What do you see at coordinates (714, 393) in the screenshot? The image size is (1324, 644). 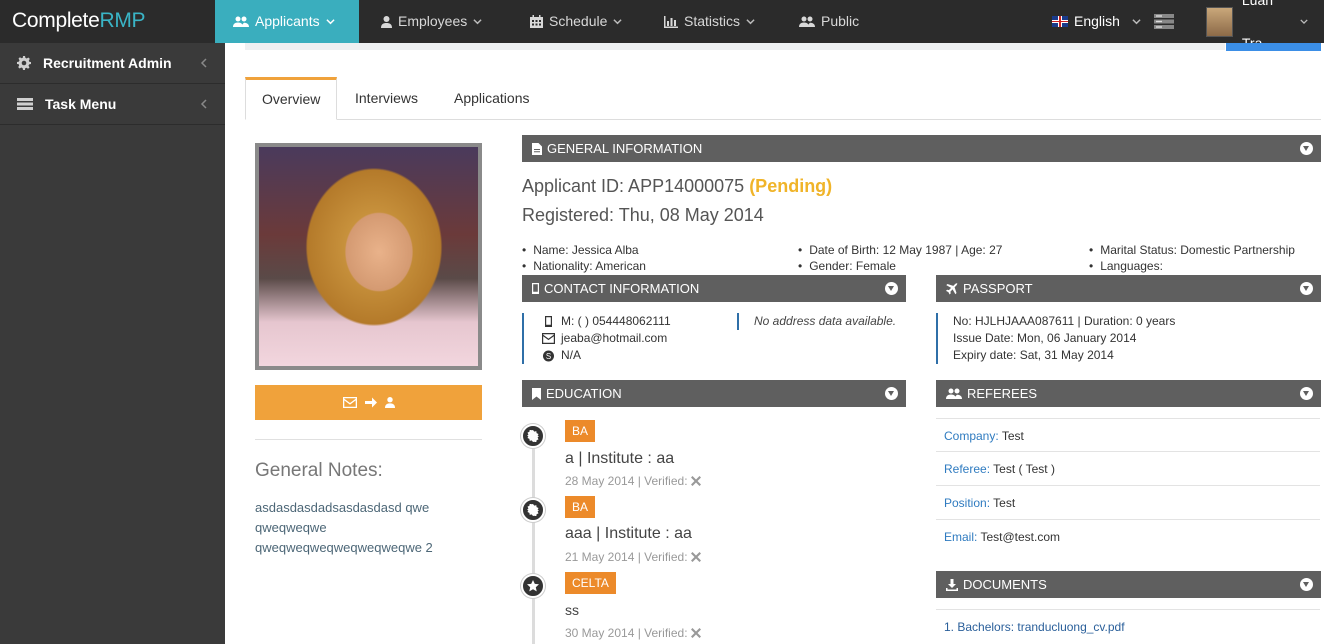 I see `education-header: EDUCATION` at bounding box center [714, 393].